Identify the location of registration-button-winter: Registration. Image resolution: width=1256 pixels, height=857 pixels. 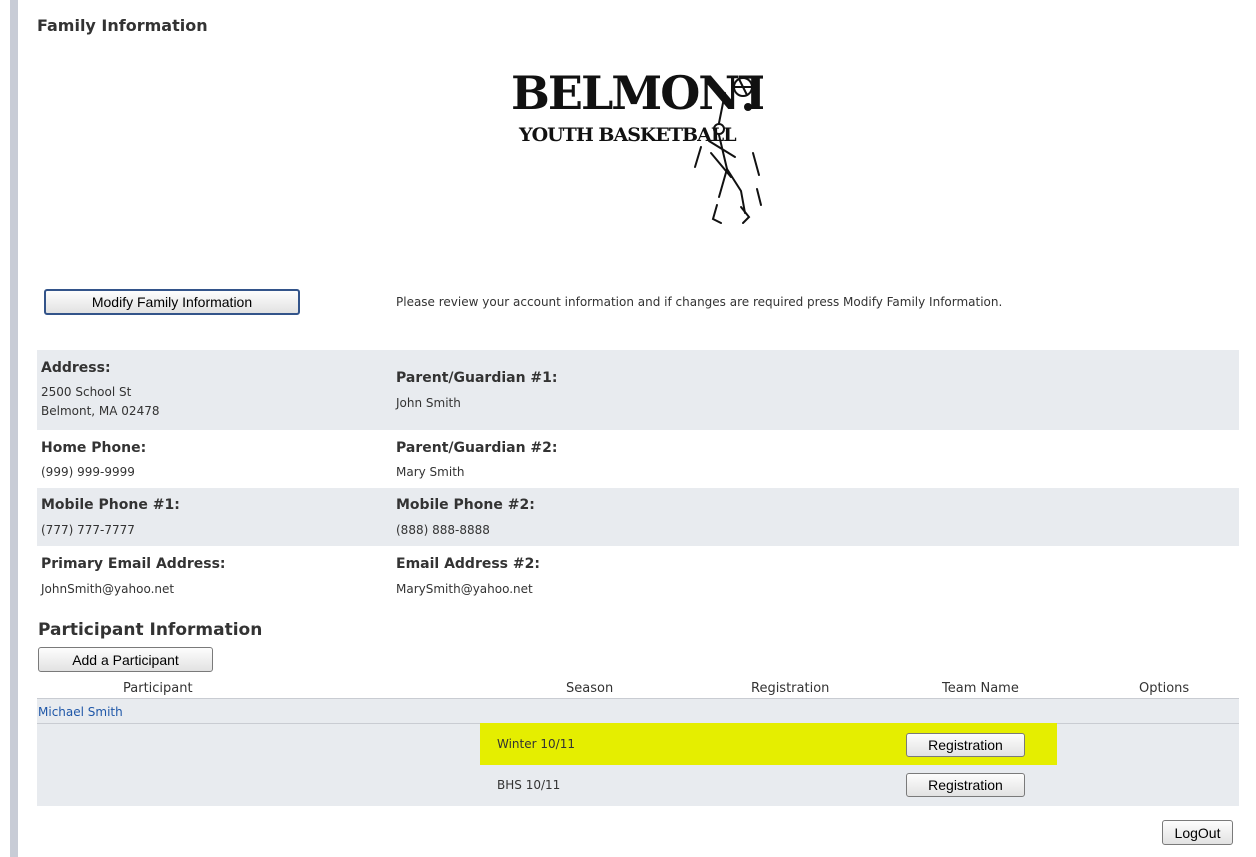
(965, 745).